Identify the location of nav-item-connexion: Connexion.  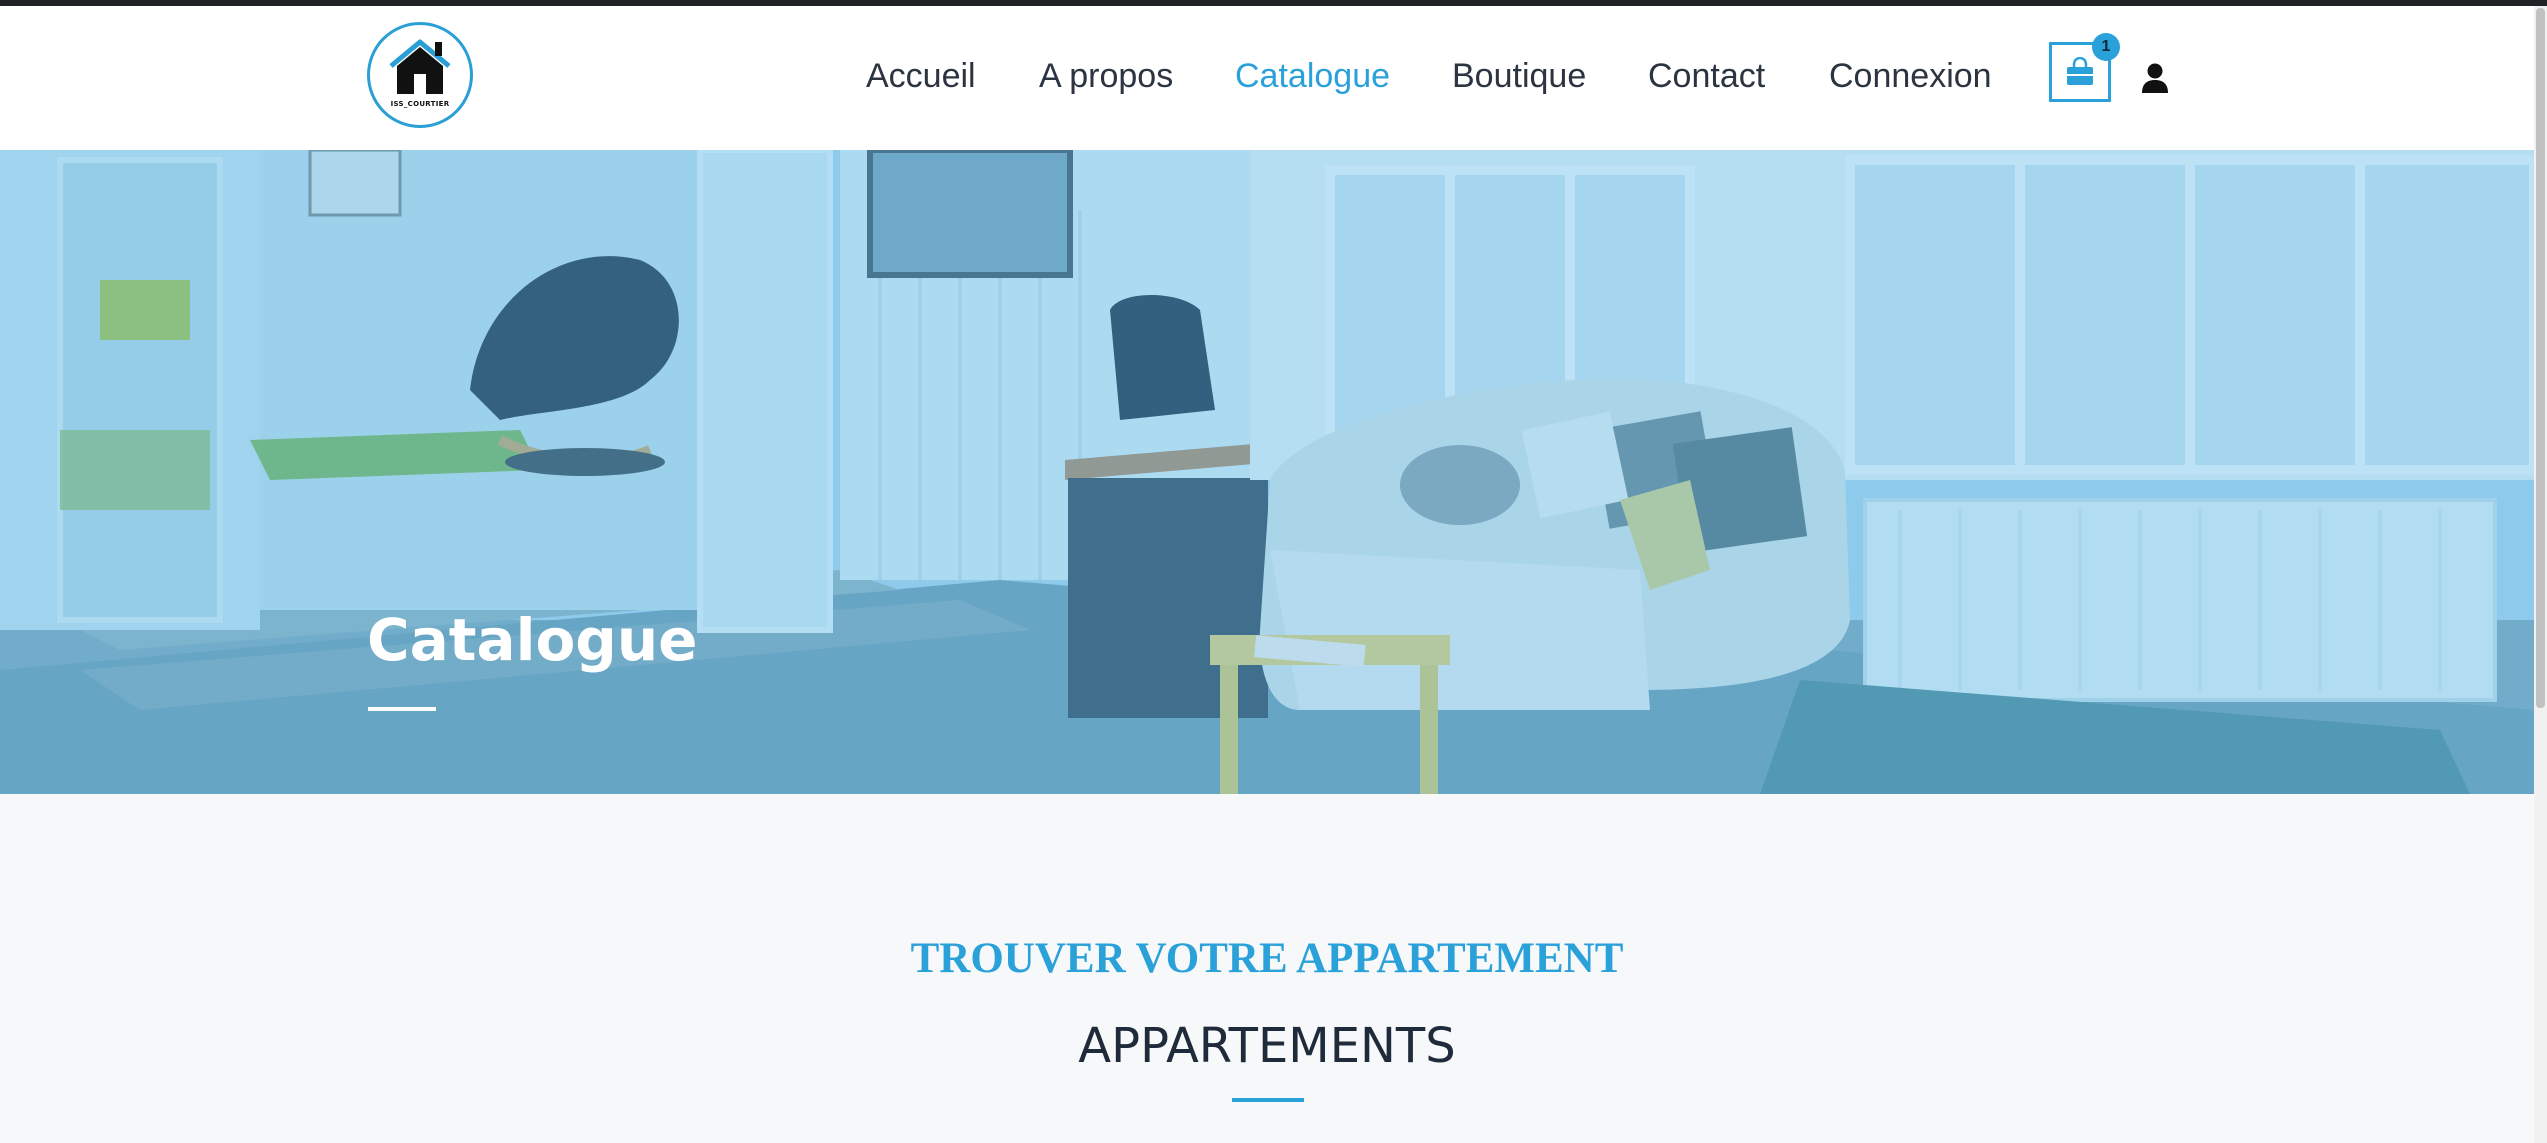
(1910, 76).